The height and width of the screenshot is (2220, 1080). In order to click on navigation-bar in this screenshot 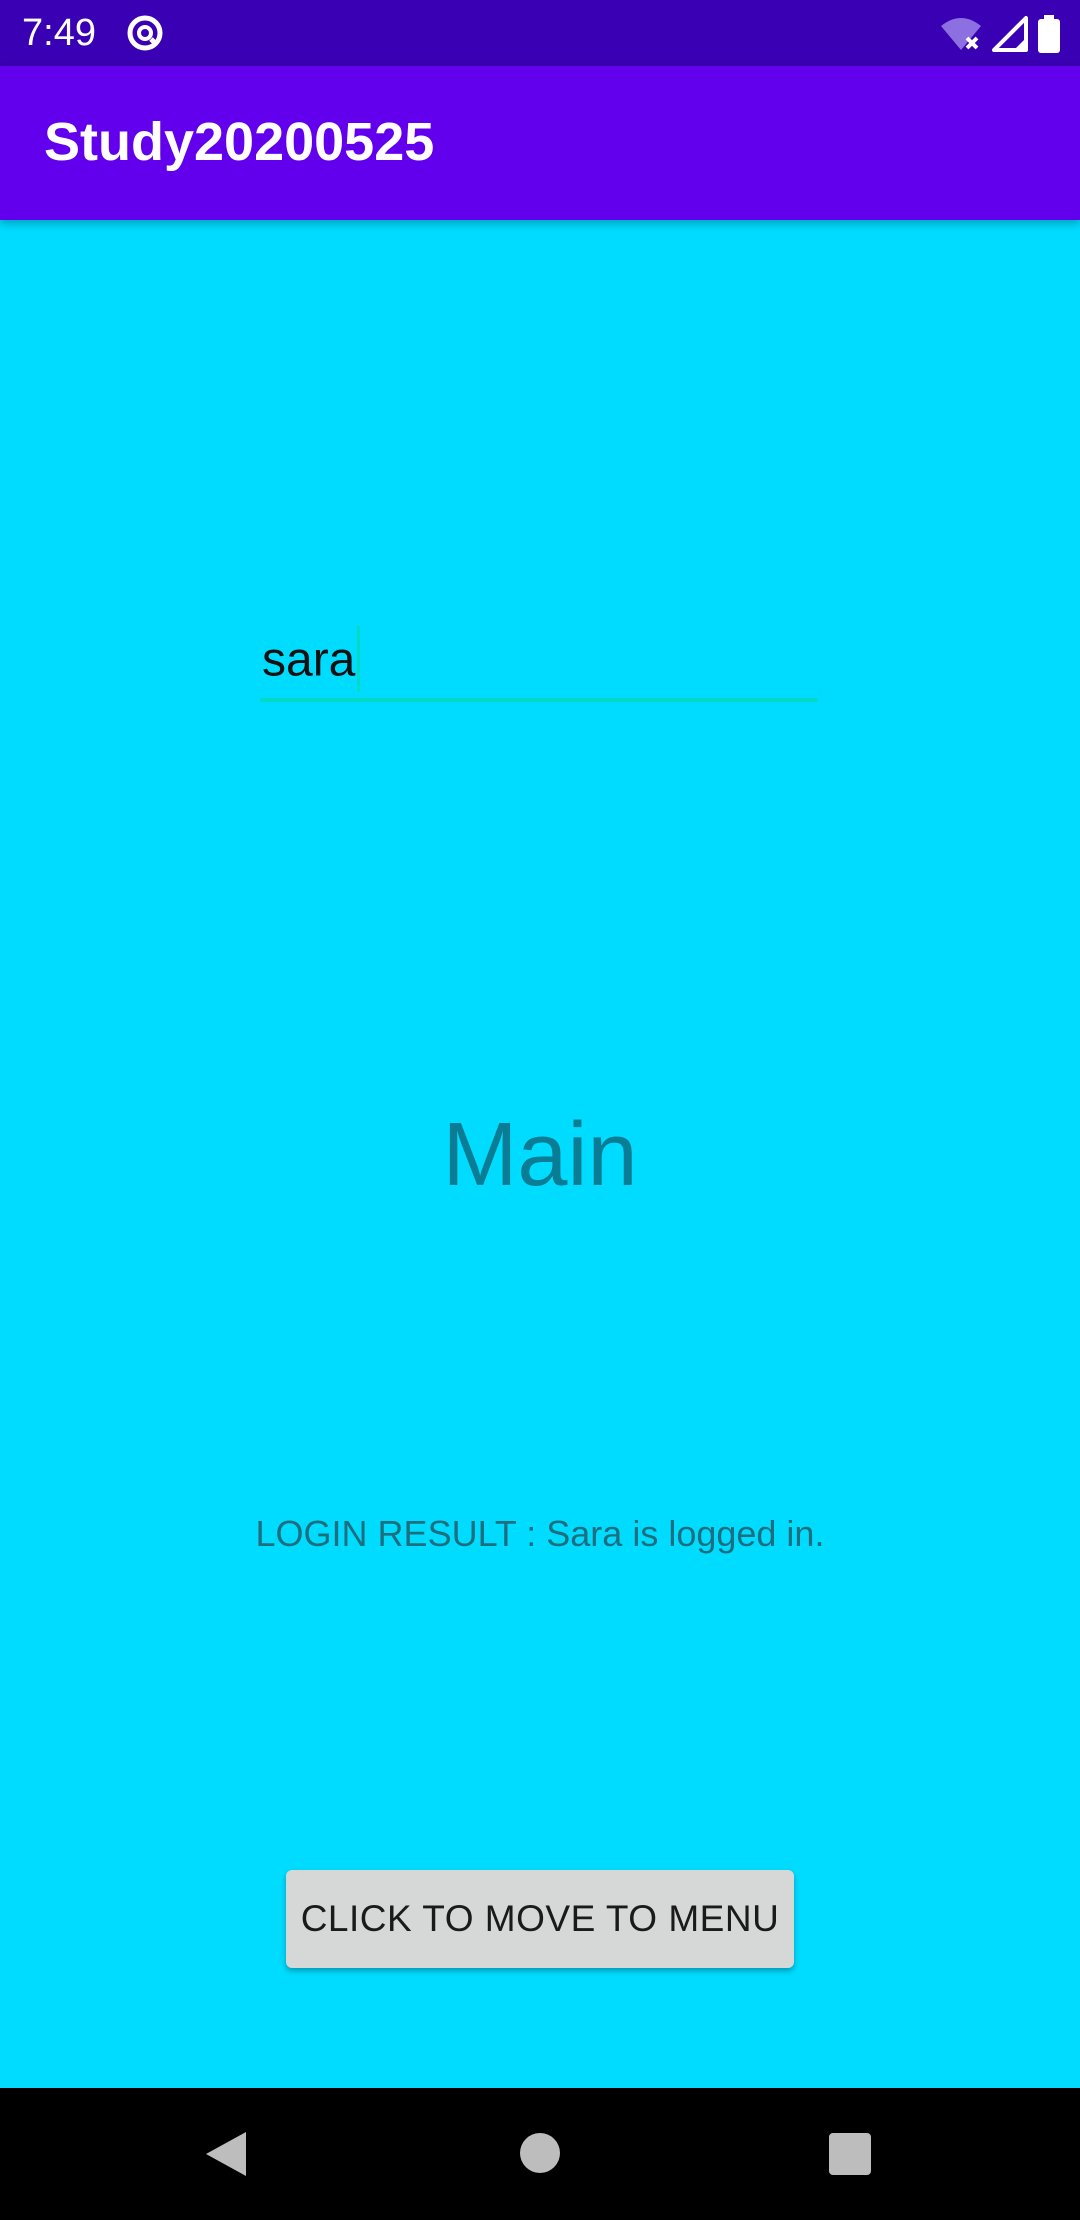, I will do `click(540, 2154)`.